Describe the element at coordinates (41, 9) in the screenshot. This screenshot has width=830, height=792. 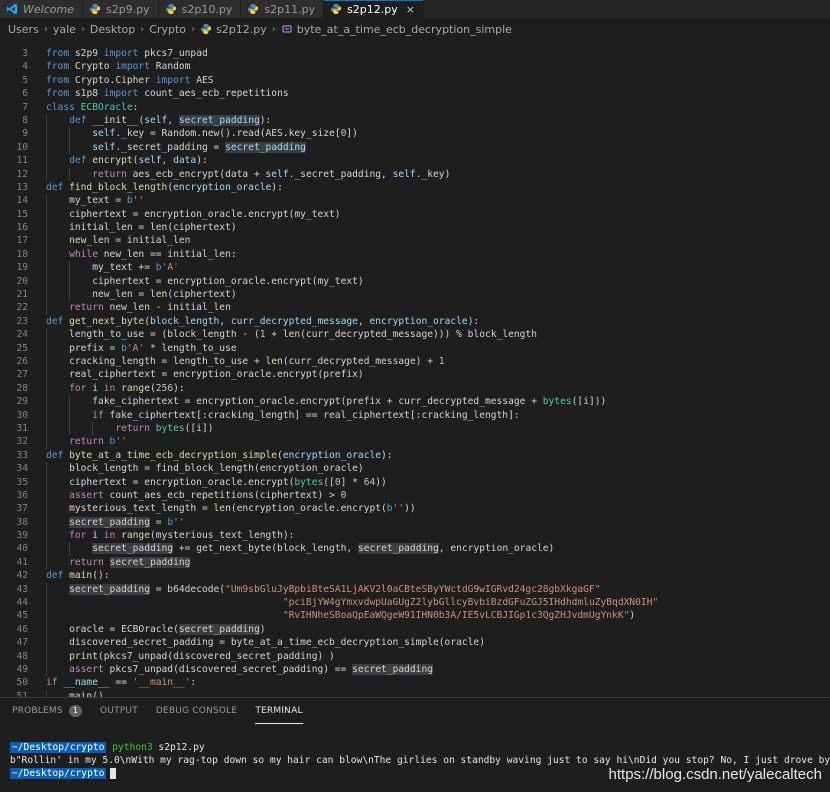
I see `tab-welcome: Welcome` at that location.